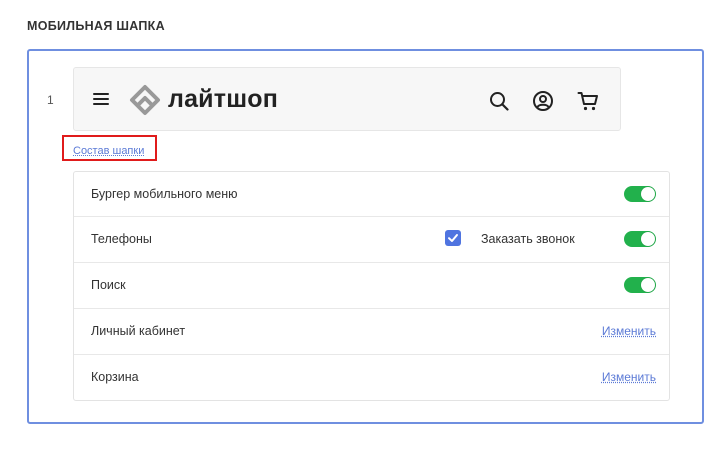  I want to click on callback-checkbox-label: Заказать звонок, so click(528, 239).